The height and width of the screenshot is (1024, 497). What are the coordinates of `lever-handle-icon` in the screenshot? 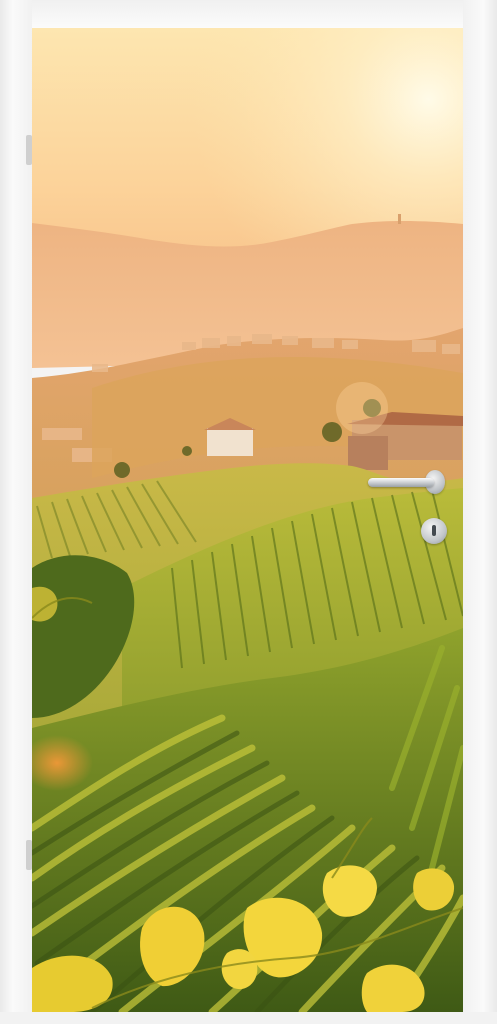 It's located at (401, 482).